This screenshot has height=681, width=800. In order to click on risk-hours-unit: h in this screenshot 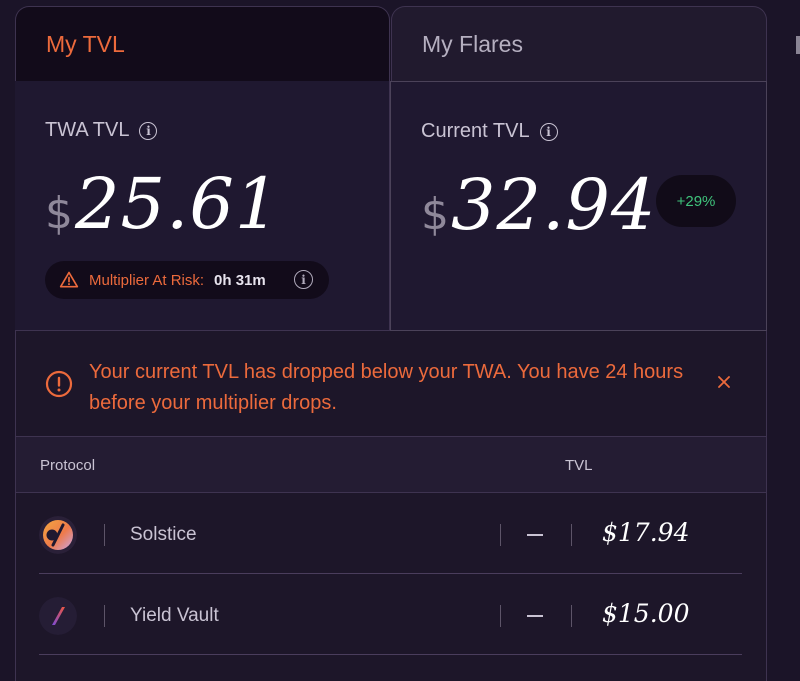, I will do `click(227, 280)`.